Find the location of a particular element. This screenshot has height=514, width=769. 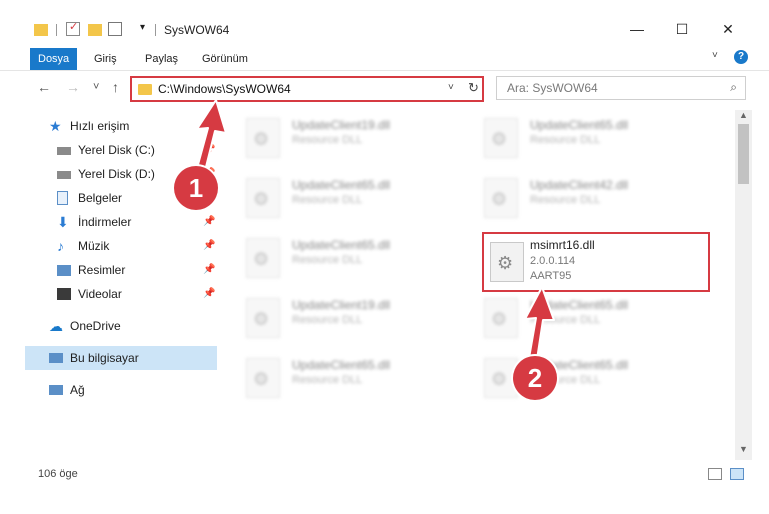

step-2-badge: 2 is located at coordinates (535, 378).